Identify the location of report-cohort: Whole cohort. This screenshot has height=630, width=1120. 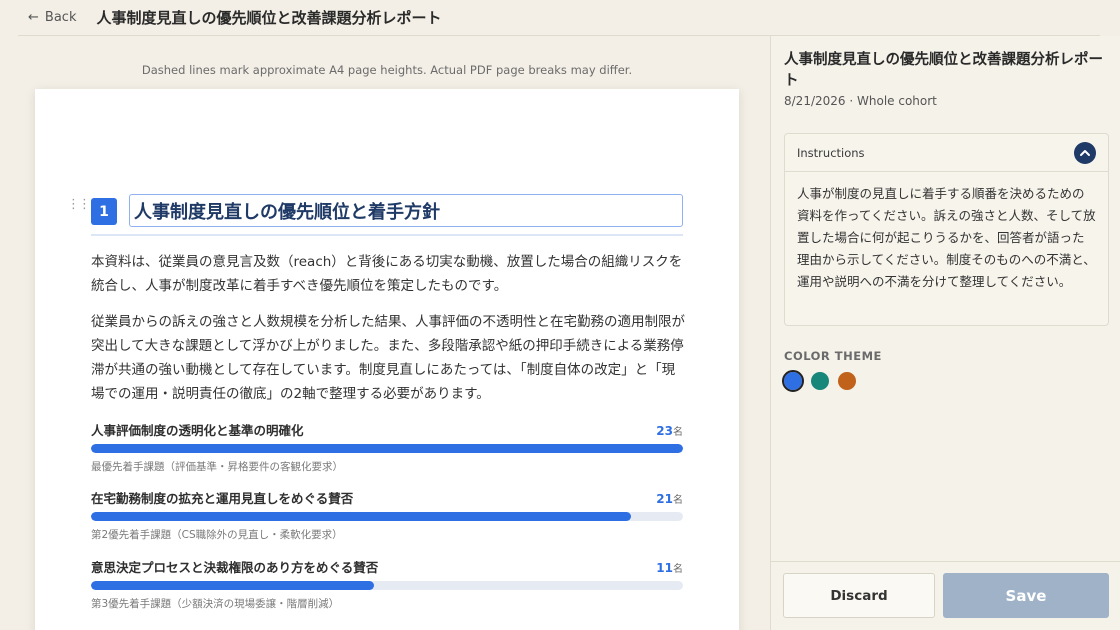
(897, 101).